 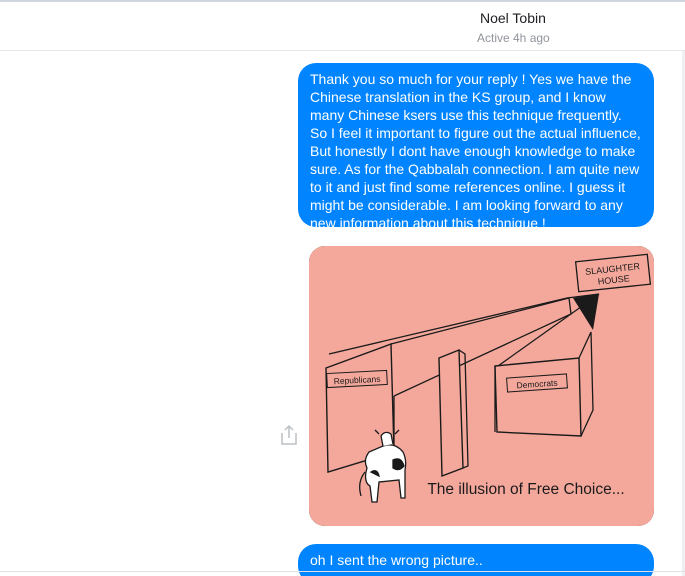 What do you see at coordinates (342, 571) in the screenshot?
I see `composer-divider` at bounding box center [342, 571].